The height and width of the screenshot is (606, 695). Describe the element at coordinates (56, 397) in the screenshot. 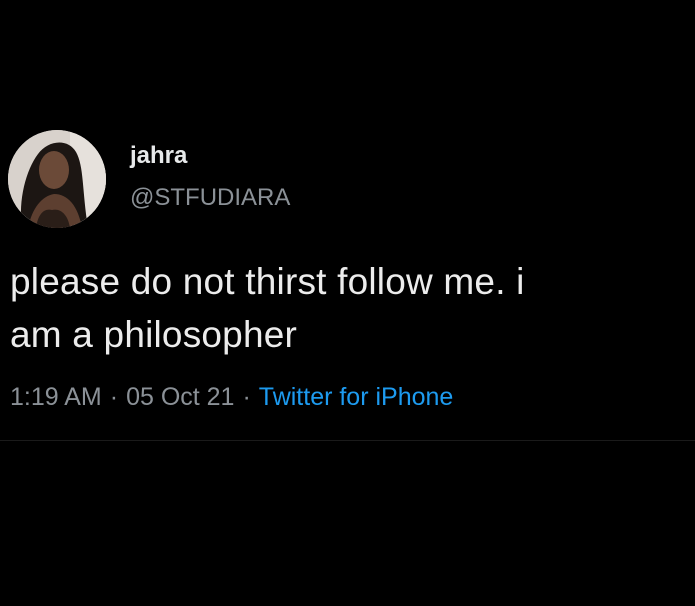

I see `tweet-time: 1:19 AM` at that location.